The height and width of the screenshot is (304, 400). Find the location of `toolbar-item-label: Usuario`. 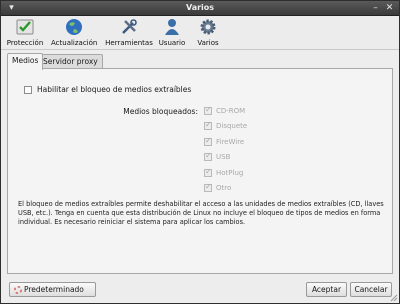

toolbar-item-label: Usuario is located at coordinates (172, 43).